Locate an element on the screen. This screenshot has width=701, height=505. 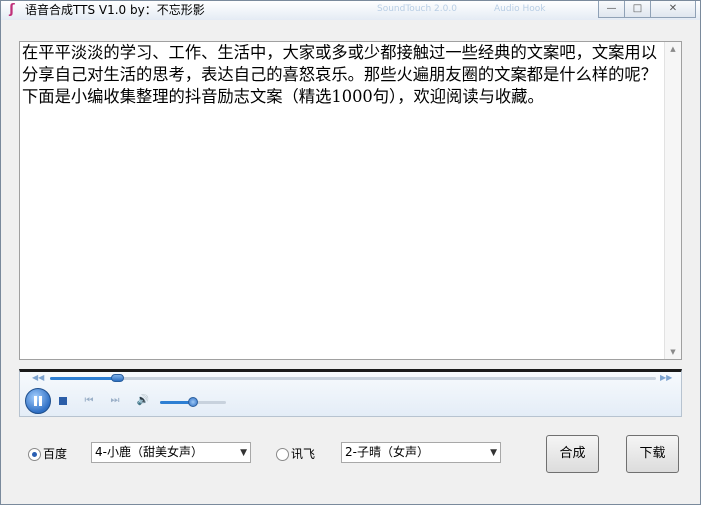
rewind-icon: ◀◀ is located at coordinates (38, 377).